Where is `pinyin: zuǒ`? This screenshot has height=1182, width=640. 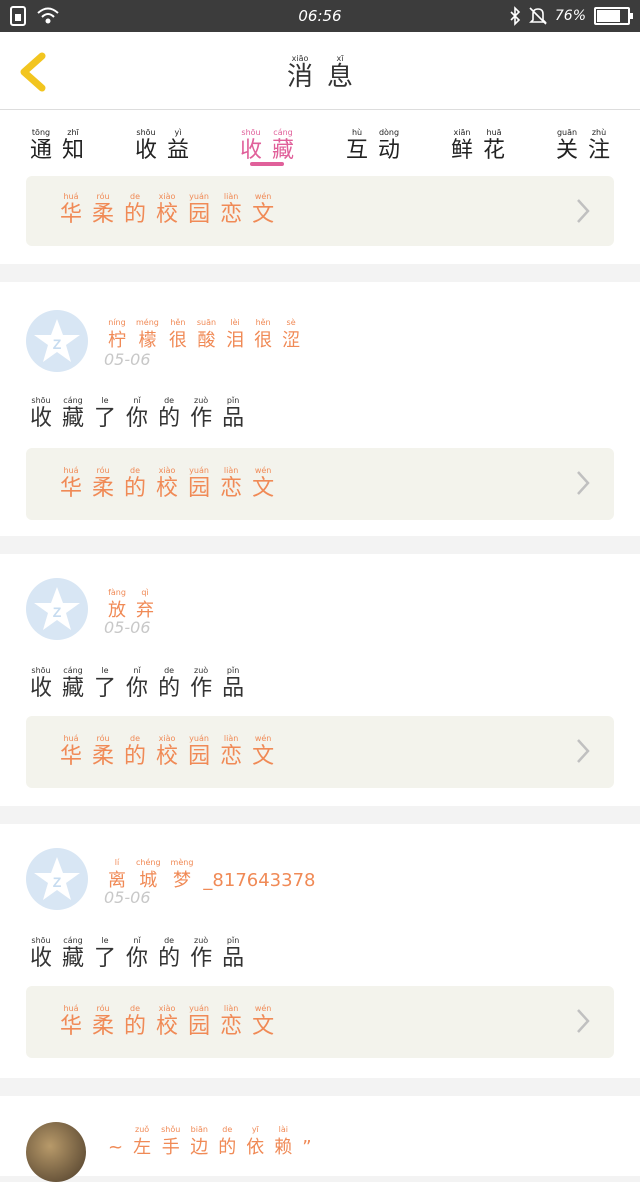
pinyin: zuǒ is located at coordinates (142, 1129).